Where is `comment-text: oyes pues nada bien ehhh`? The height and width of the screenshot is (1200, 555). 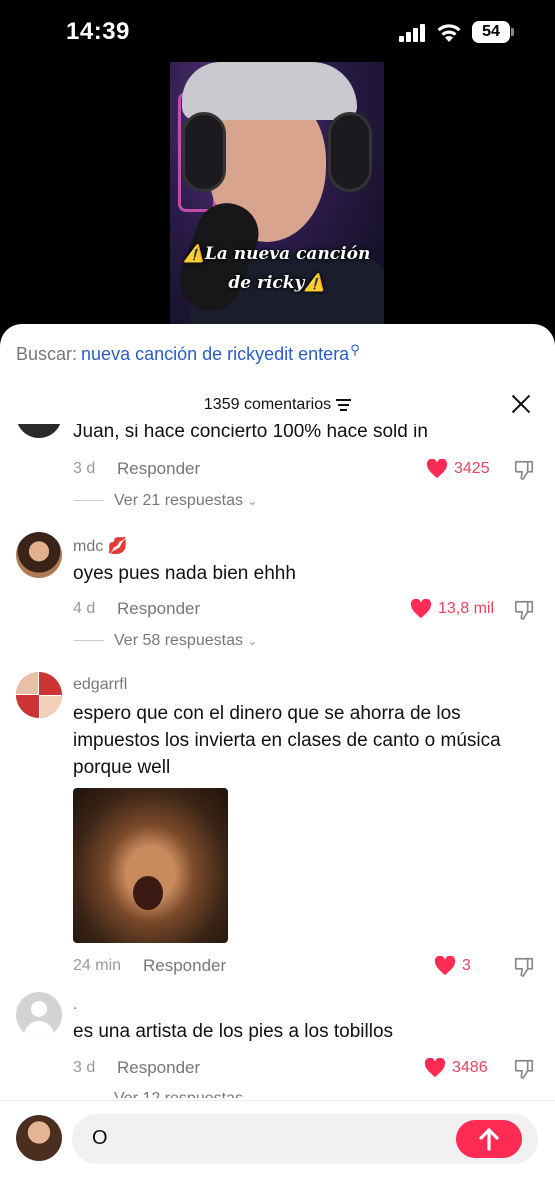 comment-text: oyes pues nada bien ehhh is located at coordinates (184, 573).